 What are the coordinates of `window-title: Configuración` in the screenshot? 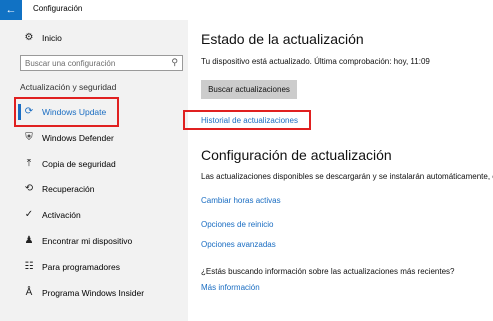 It's located at (58, 8).